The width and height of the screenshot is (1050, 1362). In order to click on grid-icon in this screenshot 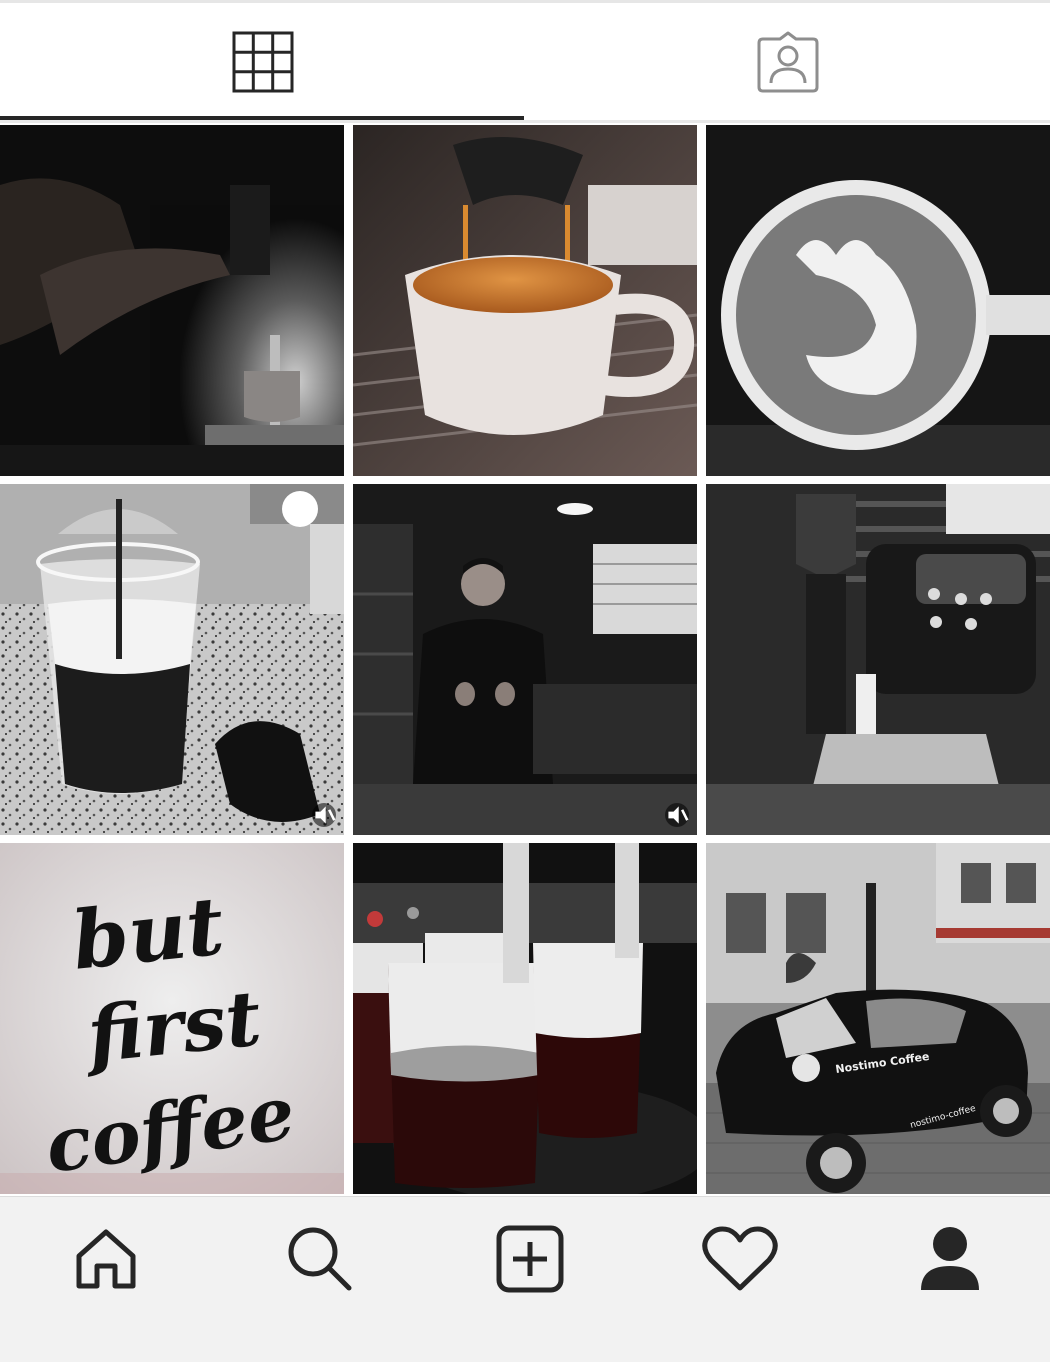, I will do `click(262, 62)`.